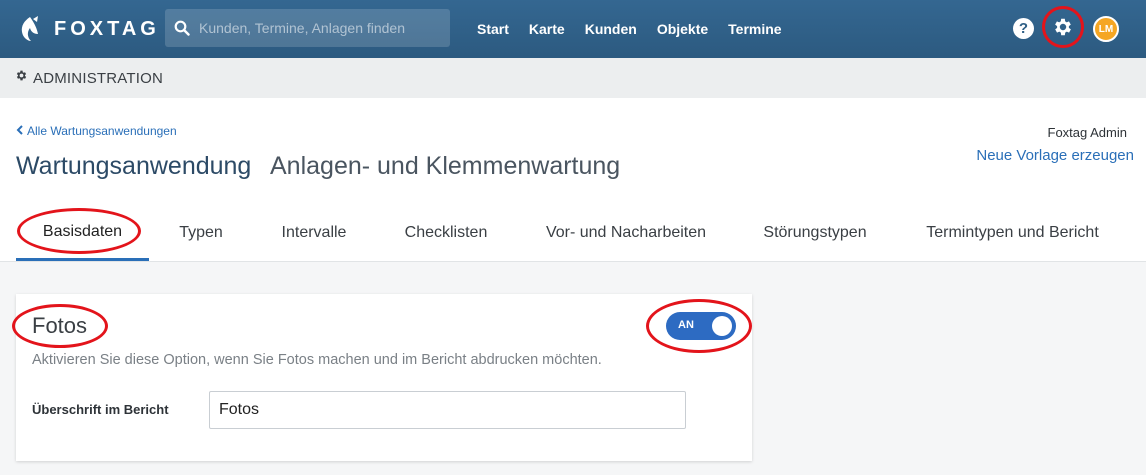  I want to click on tab-intervalle: Intervalle, so click(314, 233).